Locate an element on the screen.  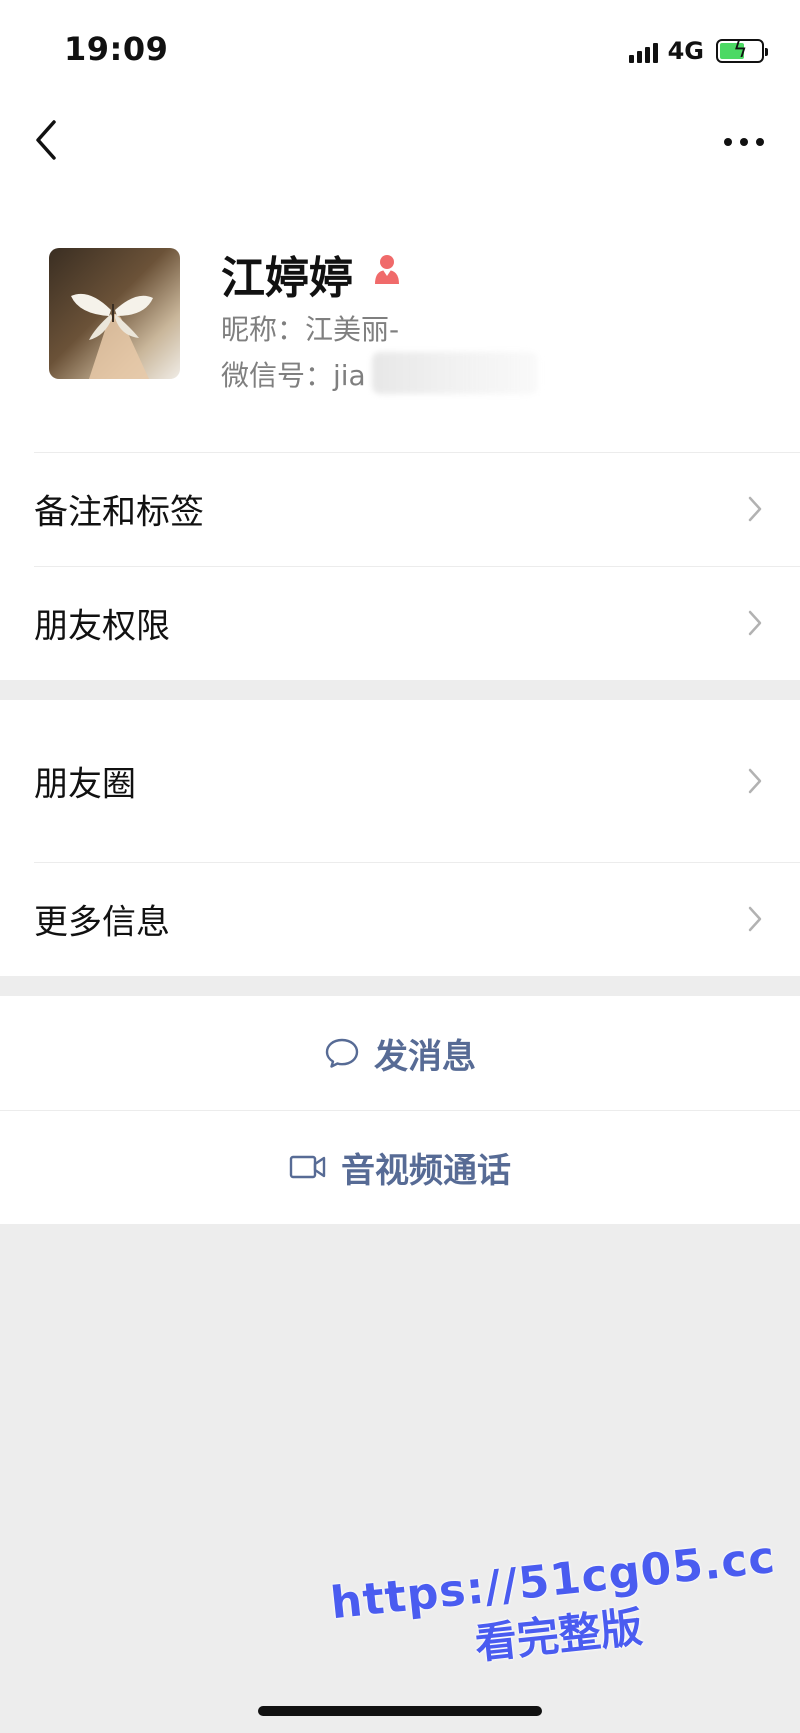
avatar is located at coordinates (114, 313).